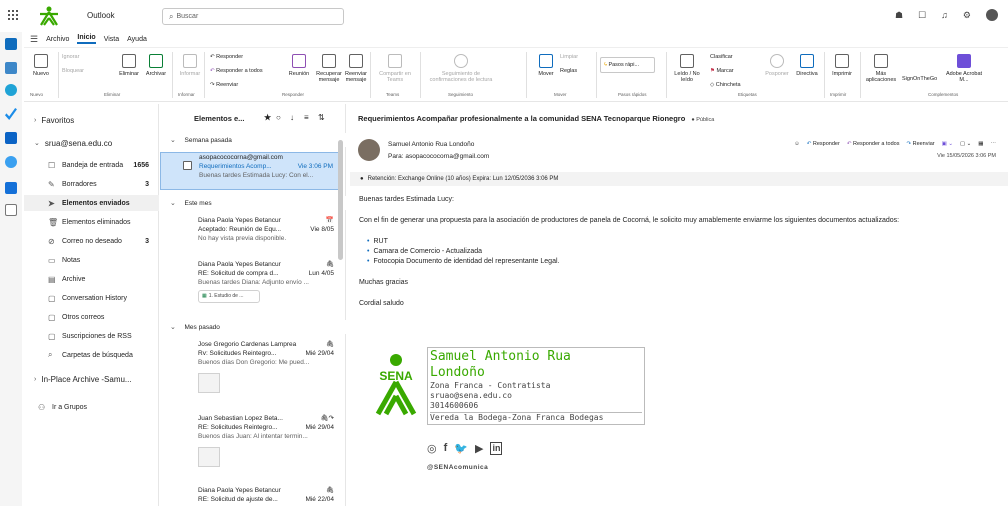 This screenshot has width=1008, height=506. Describe the element at coordinates (965, 144) in the screenshot. I see `apps-action-icon: ▢ ⌄` at that location.